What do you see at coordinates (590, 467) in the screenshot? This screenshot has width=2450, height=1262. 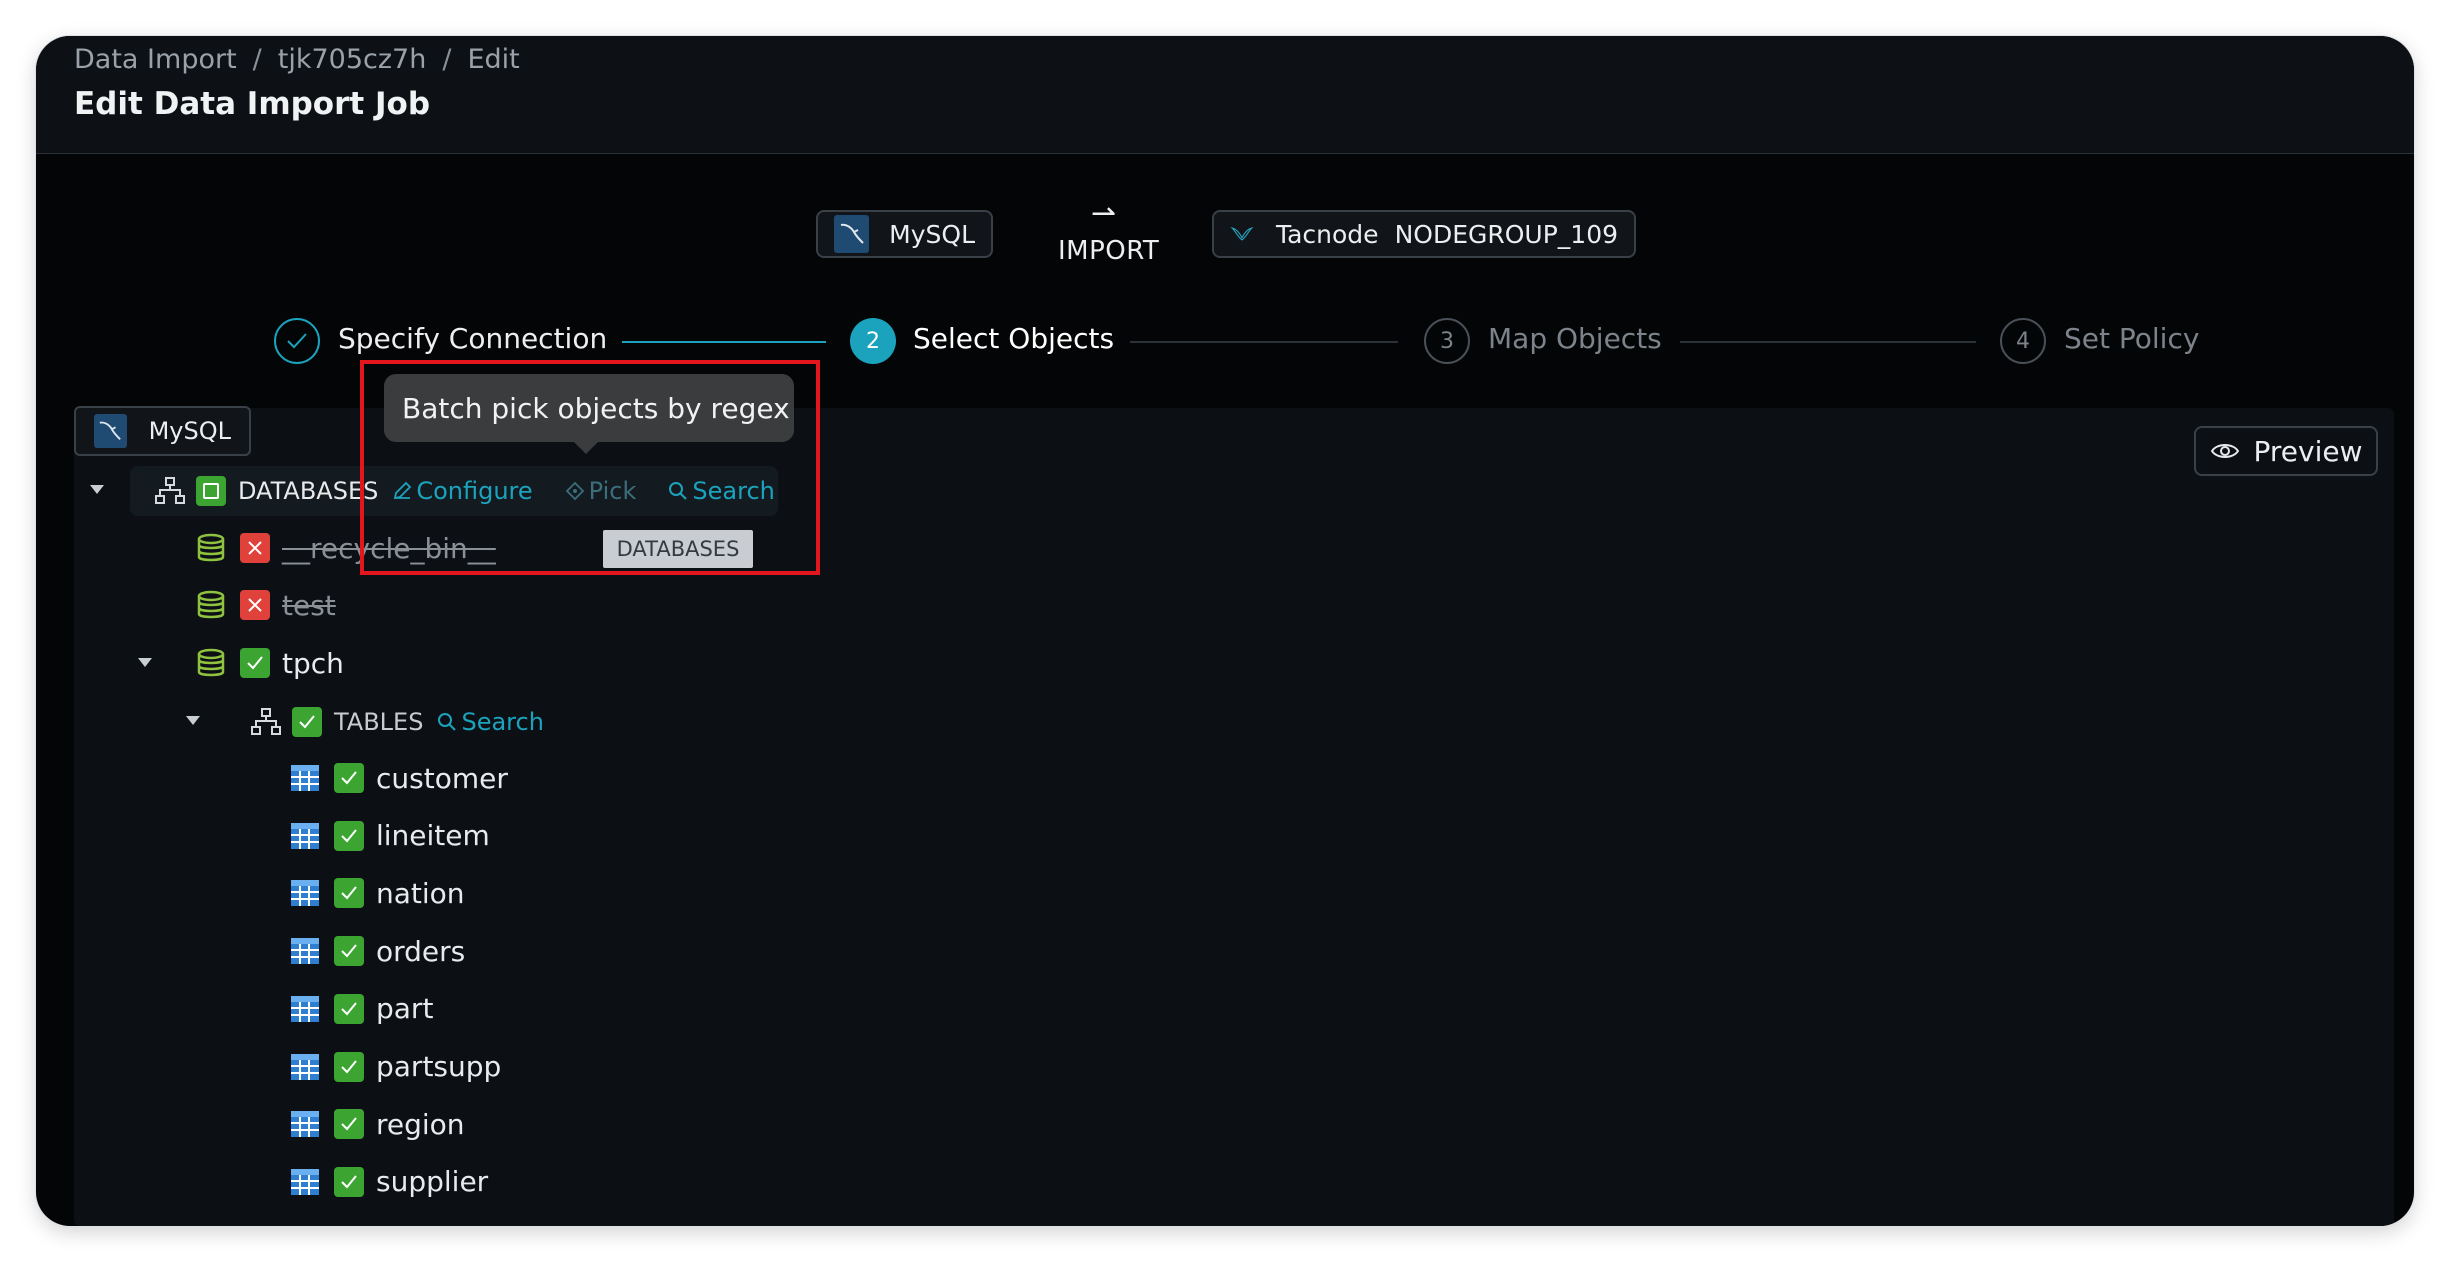 I see `annotation-highlight-box` at bounding box center [590, 467].